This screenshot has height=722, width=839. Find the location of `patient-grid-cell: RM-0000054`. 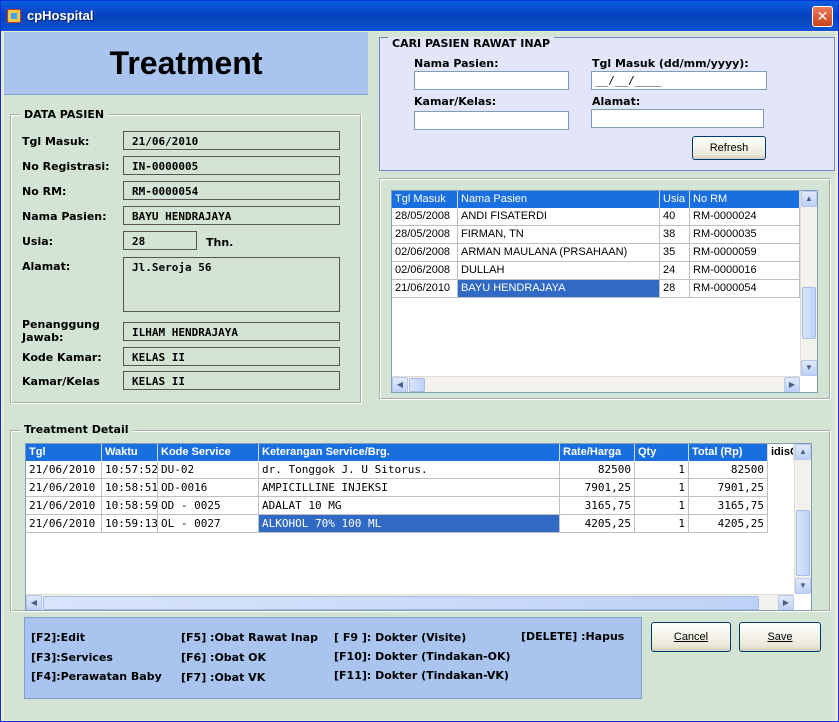

patient-grid-cell: RM-0000054 is located at coordinates (745, 289).